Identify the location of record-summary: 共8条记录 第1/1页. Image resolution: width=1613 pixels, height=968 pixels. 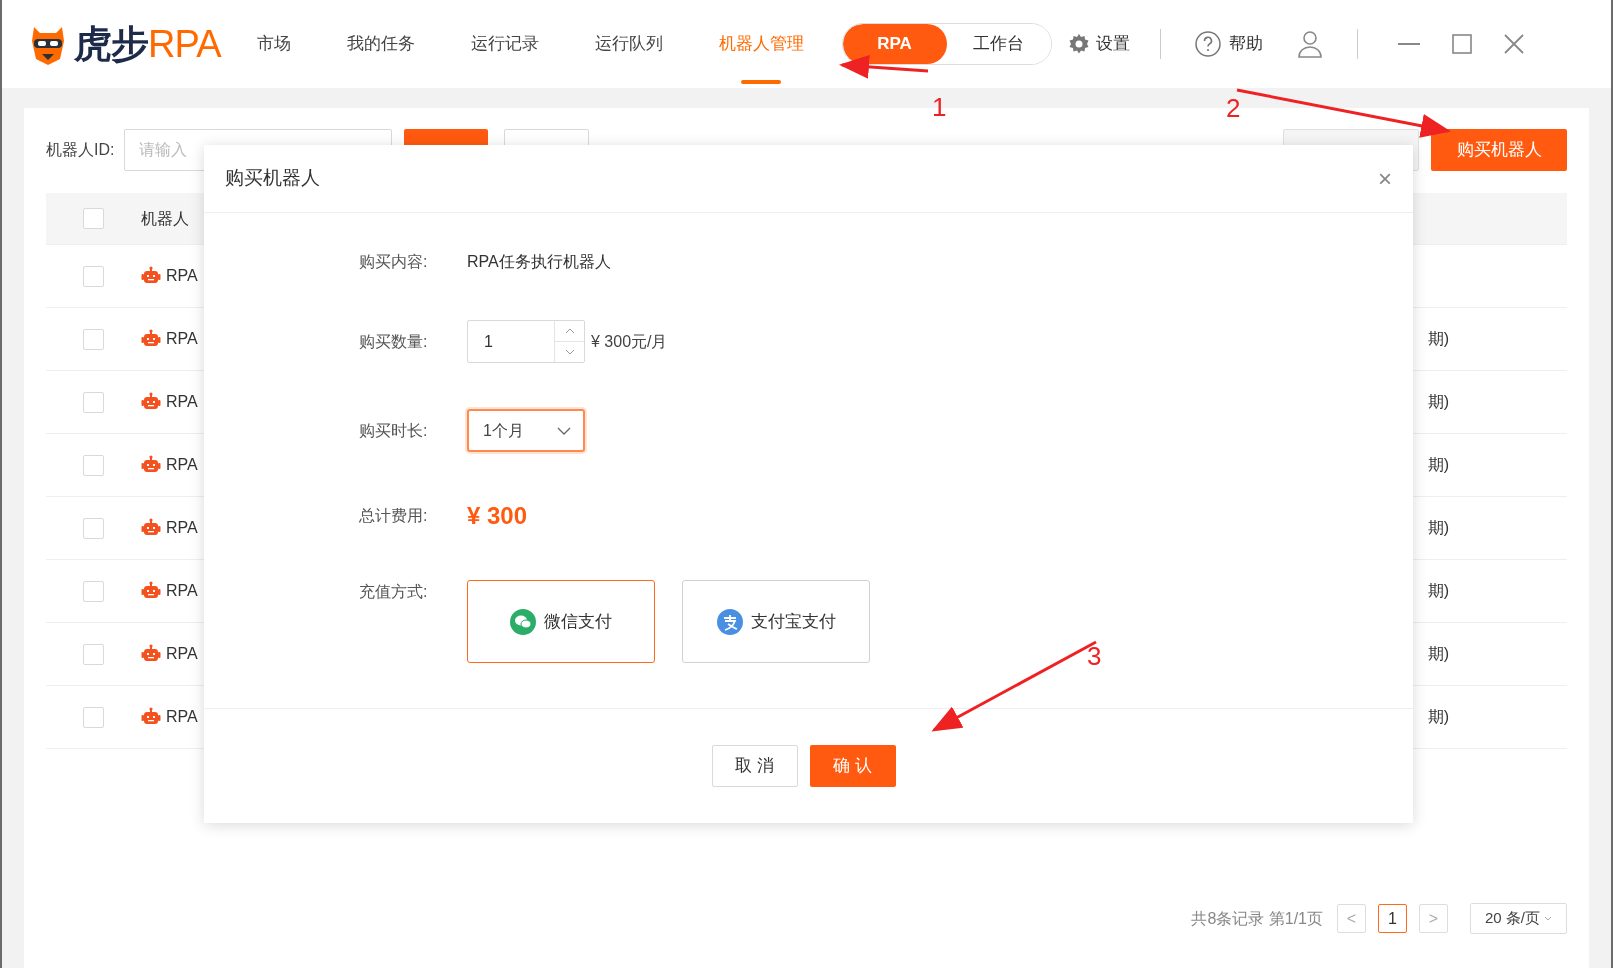
(1257, 918).